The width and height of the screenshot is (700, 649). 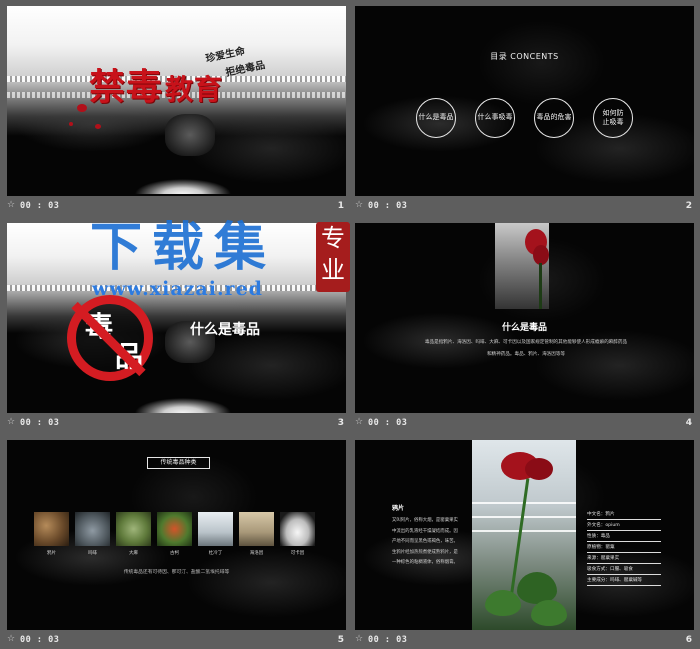 What do you see at coordinates (688, 423) in the screenshot?
I see `slide-number: 4` at bounding box center [688, 423].